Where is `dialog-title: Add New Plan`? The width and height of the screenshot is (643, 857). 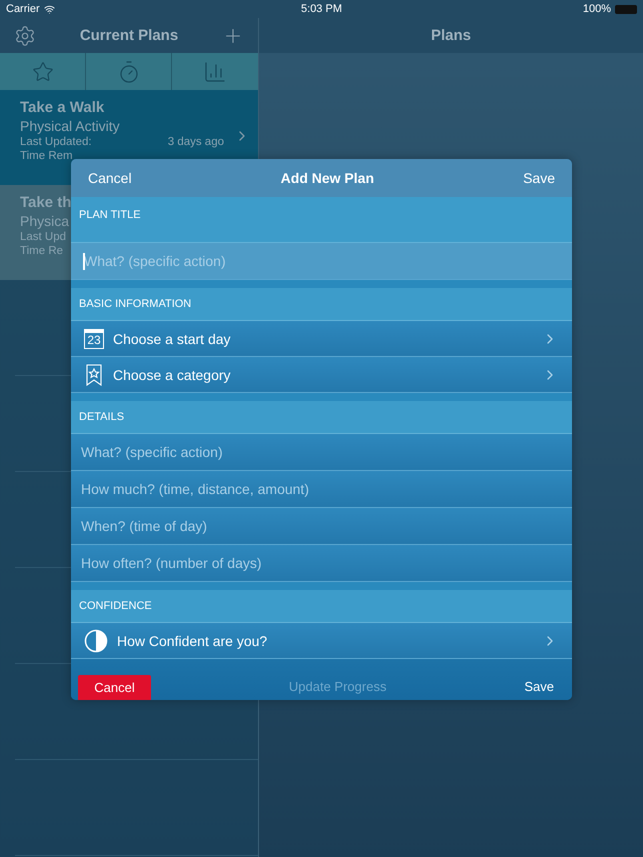 dialog-title: Add New Plan is located at coordinates (327, 178).